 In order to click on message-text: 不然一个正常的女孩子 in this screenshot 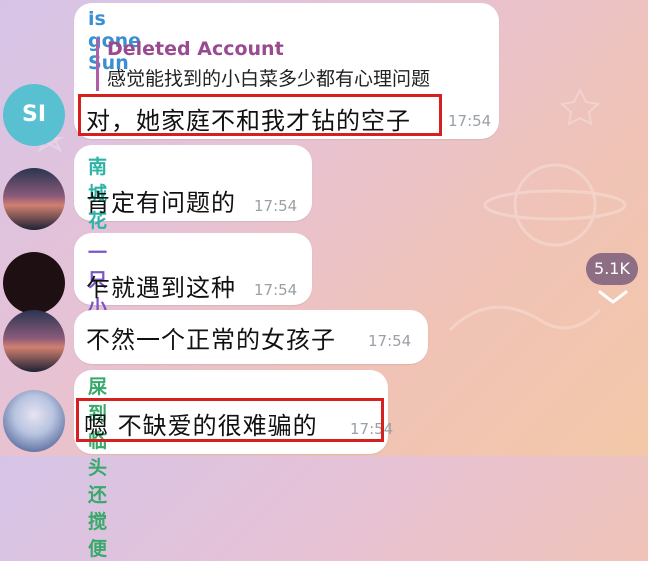, I will do `click(211, 340)`.